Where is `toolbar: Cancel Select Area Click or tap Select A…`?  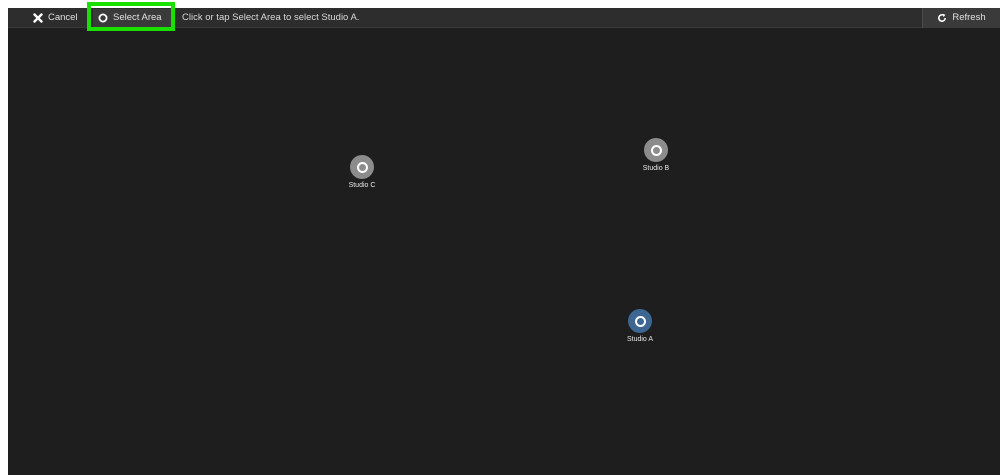 toolbar: Cancel Select Area Click or tap Select A… is located at coordinates (504, 16).